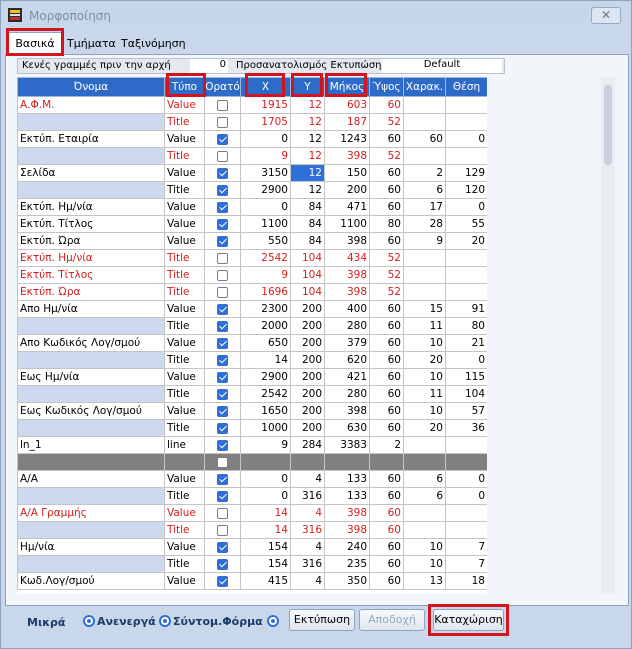 The height and width of the screenshot is (649, 632). I want to click on len-cell: 603, so click(347, 105).